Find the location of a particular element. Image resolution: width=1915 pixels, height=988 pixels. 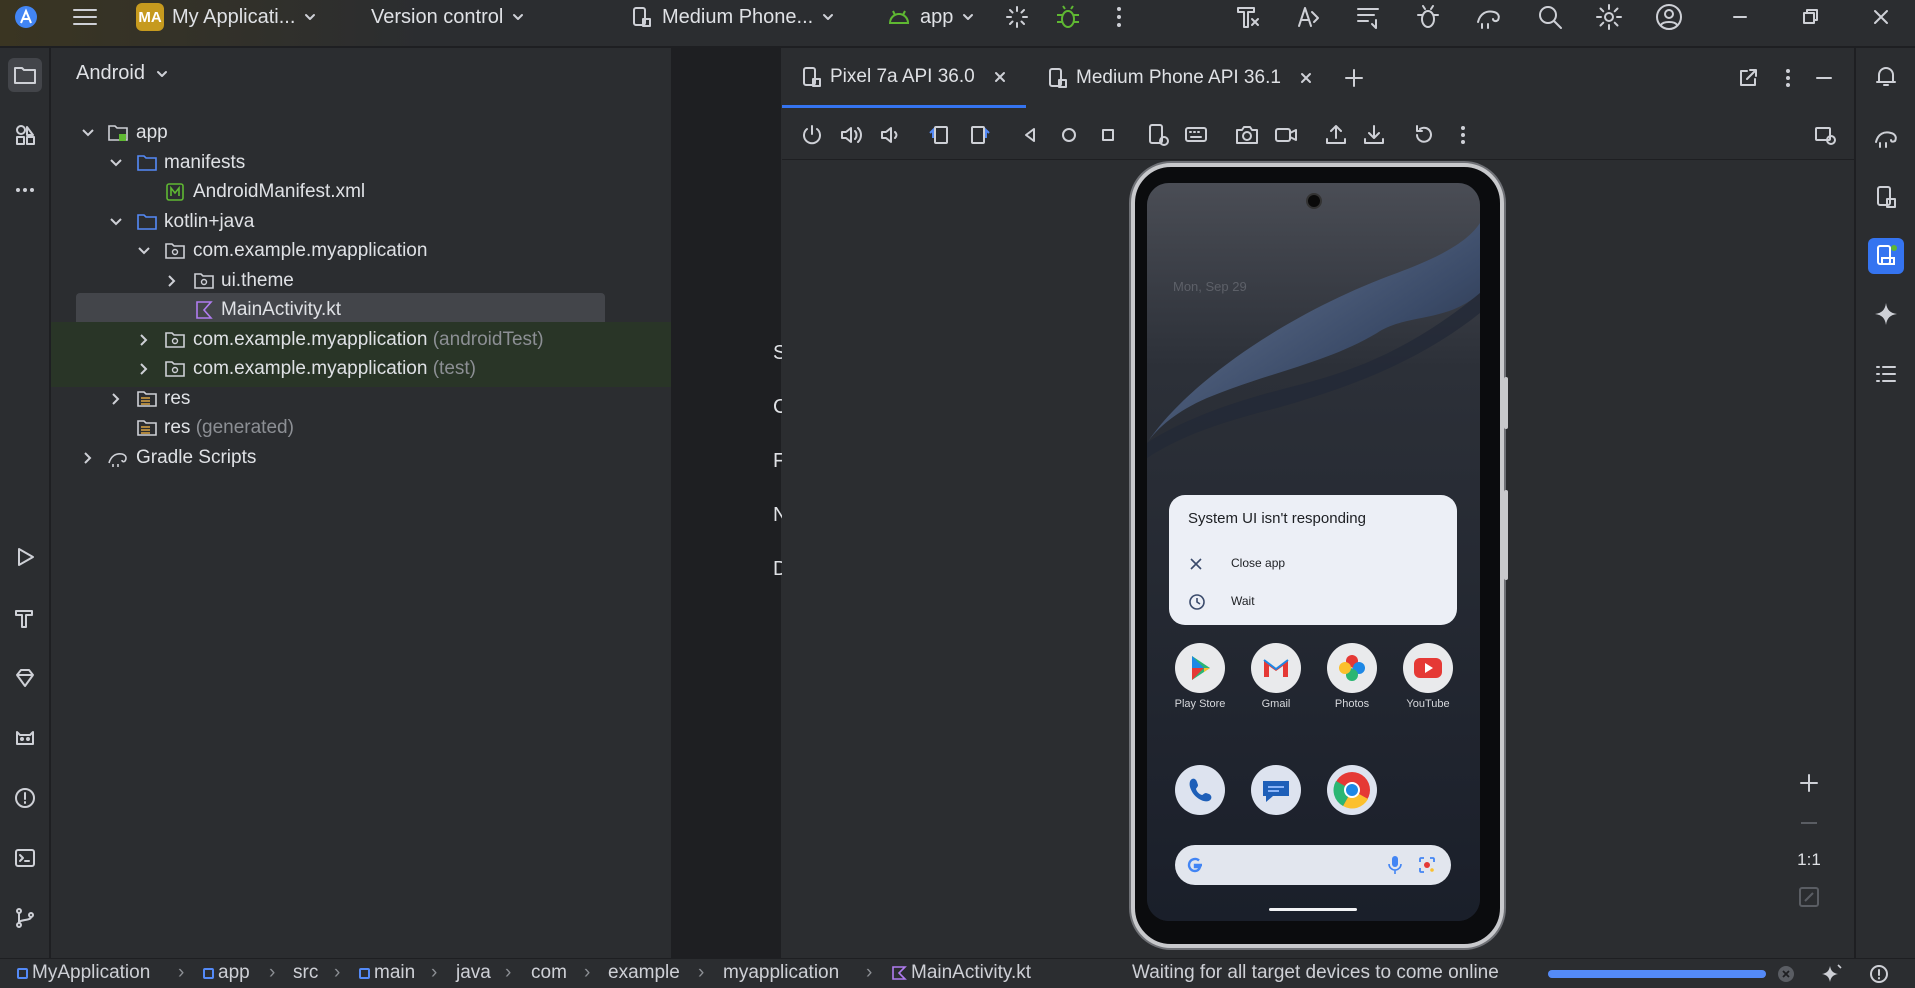

more-options-icon is located at coordinates (1463, 135).